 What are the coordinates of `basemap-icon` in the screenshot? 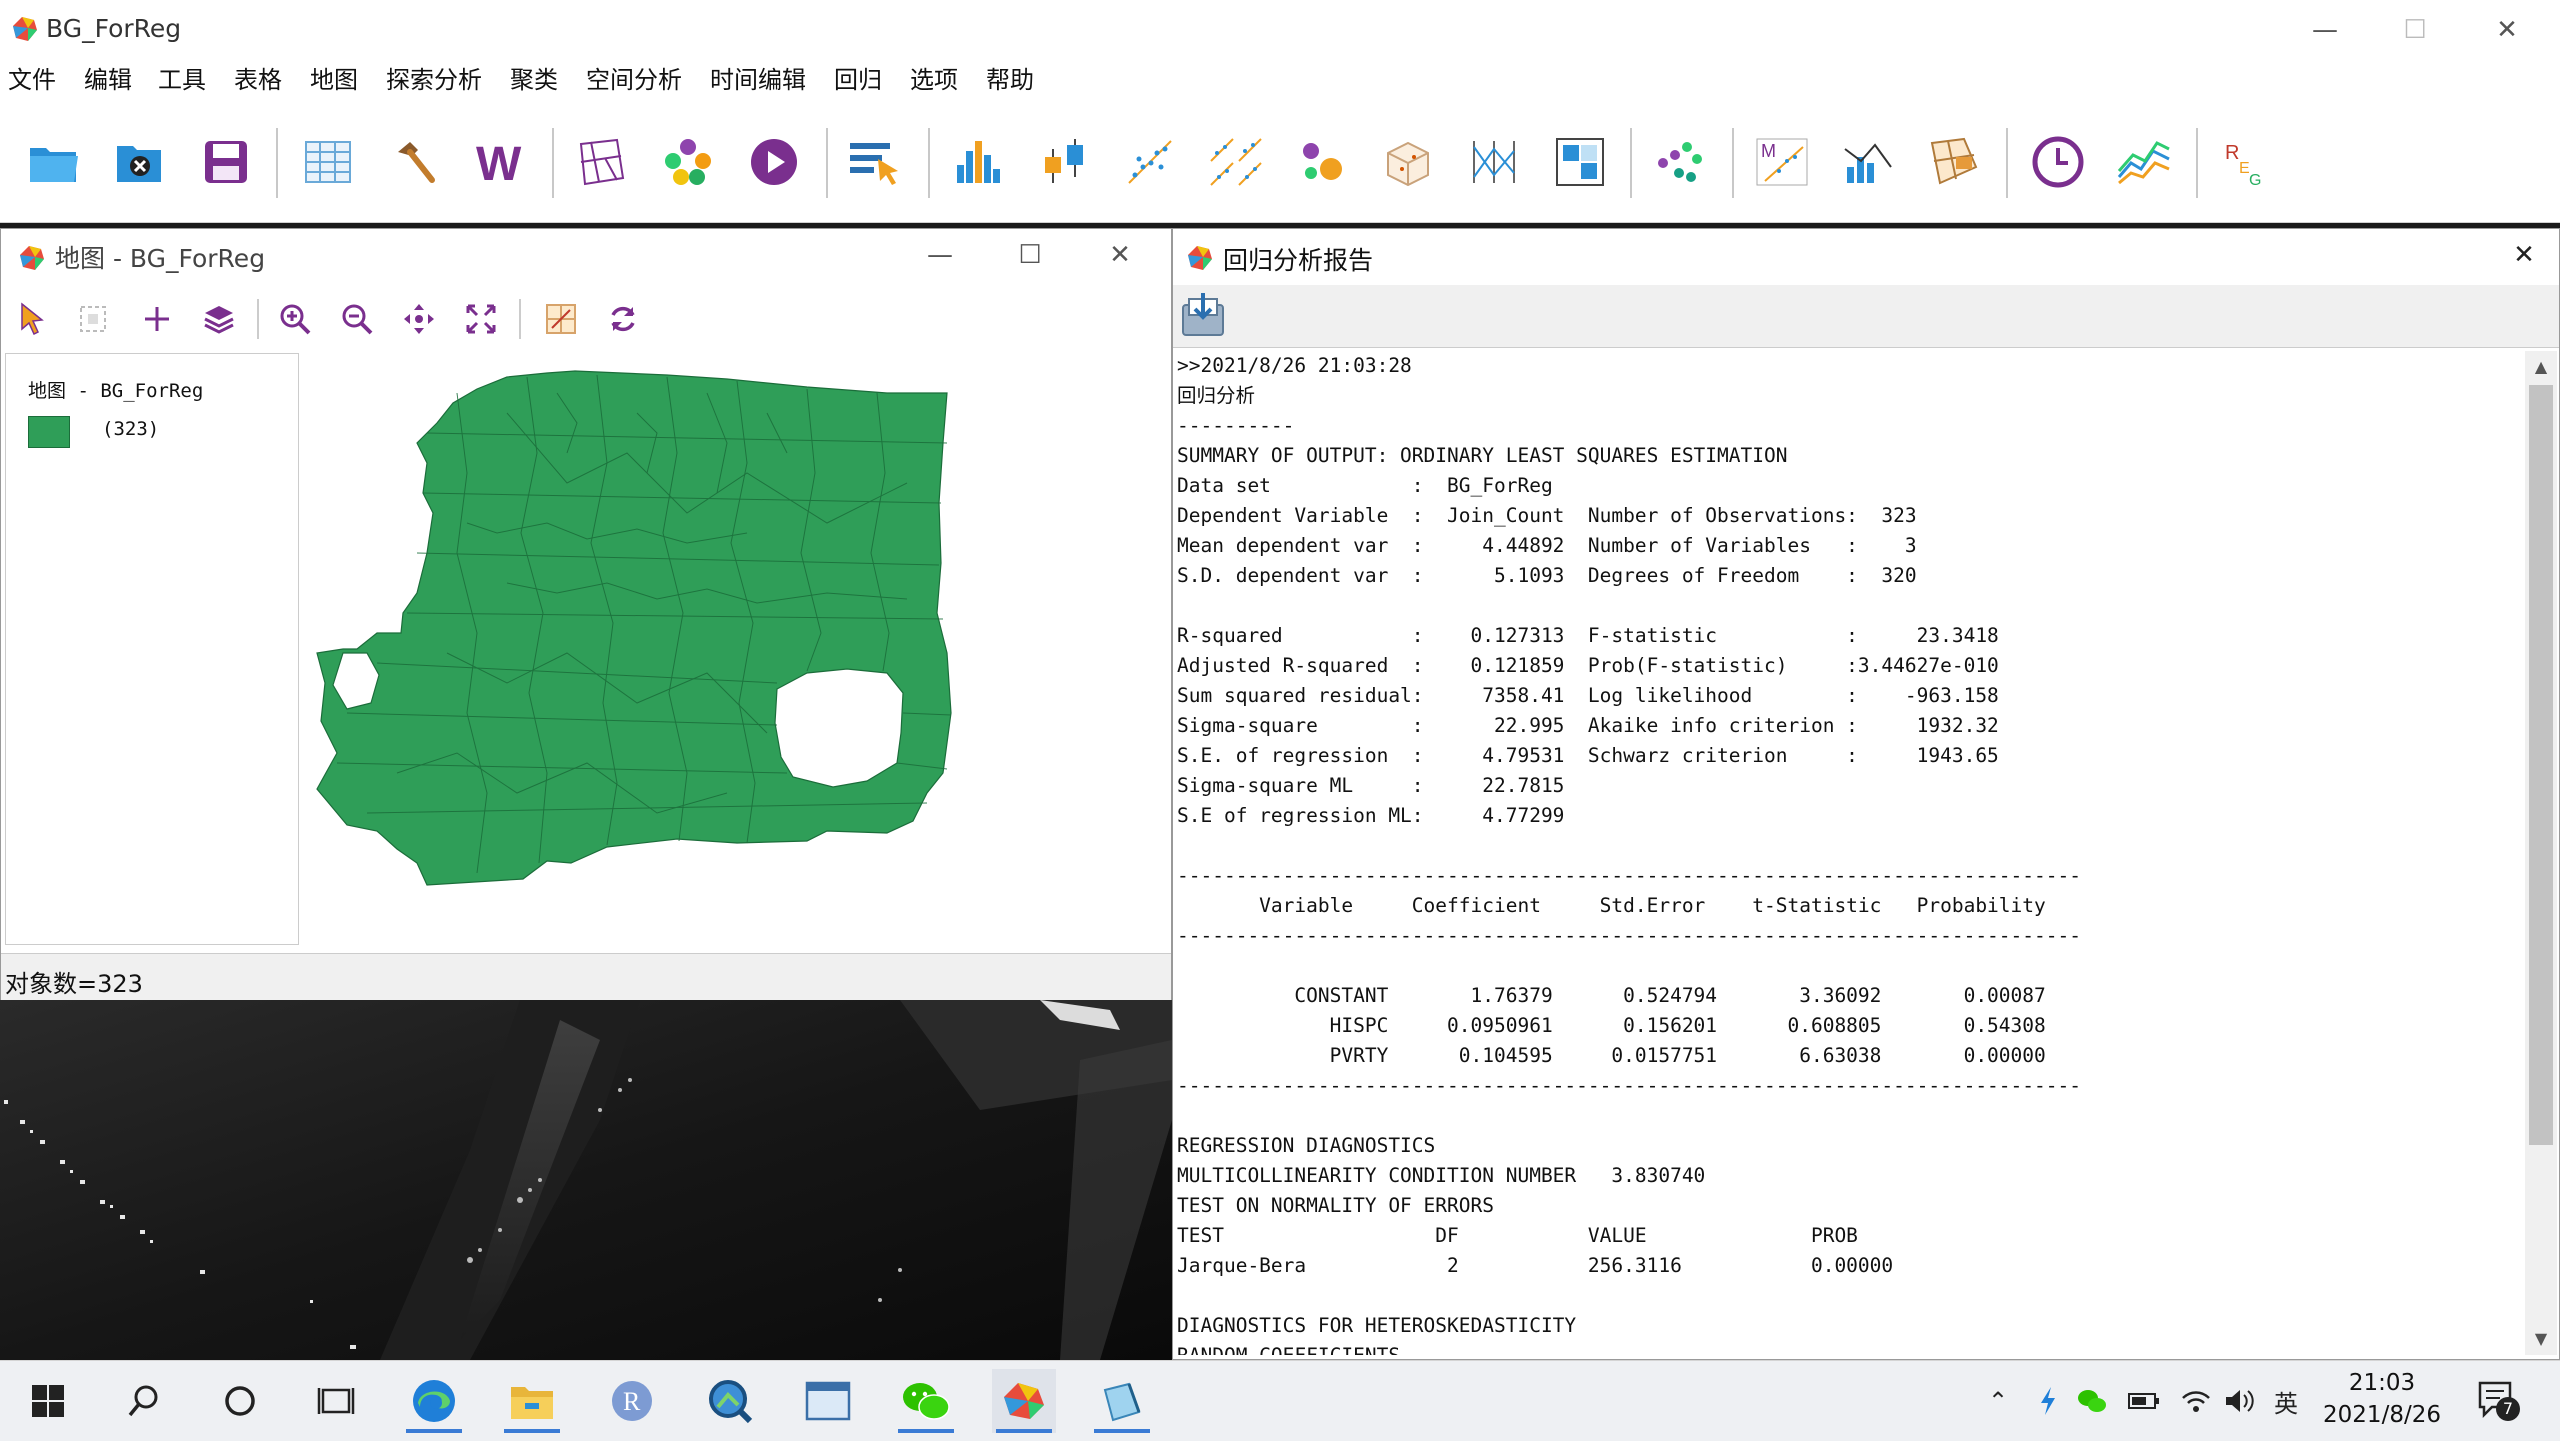 It's located at (561, 319).